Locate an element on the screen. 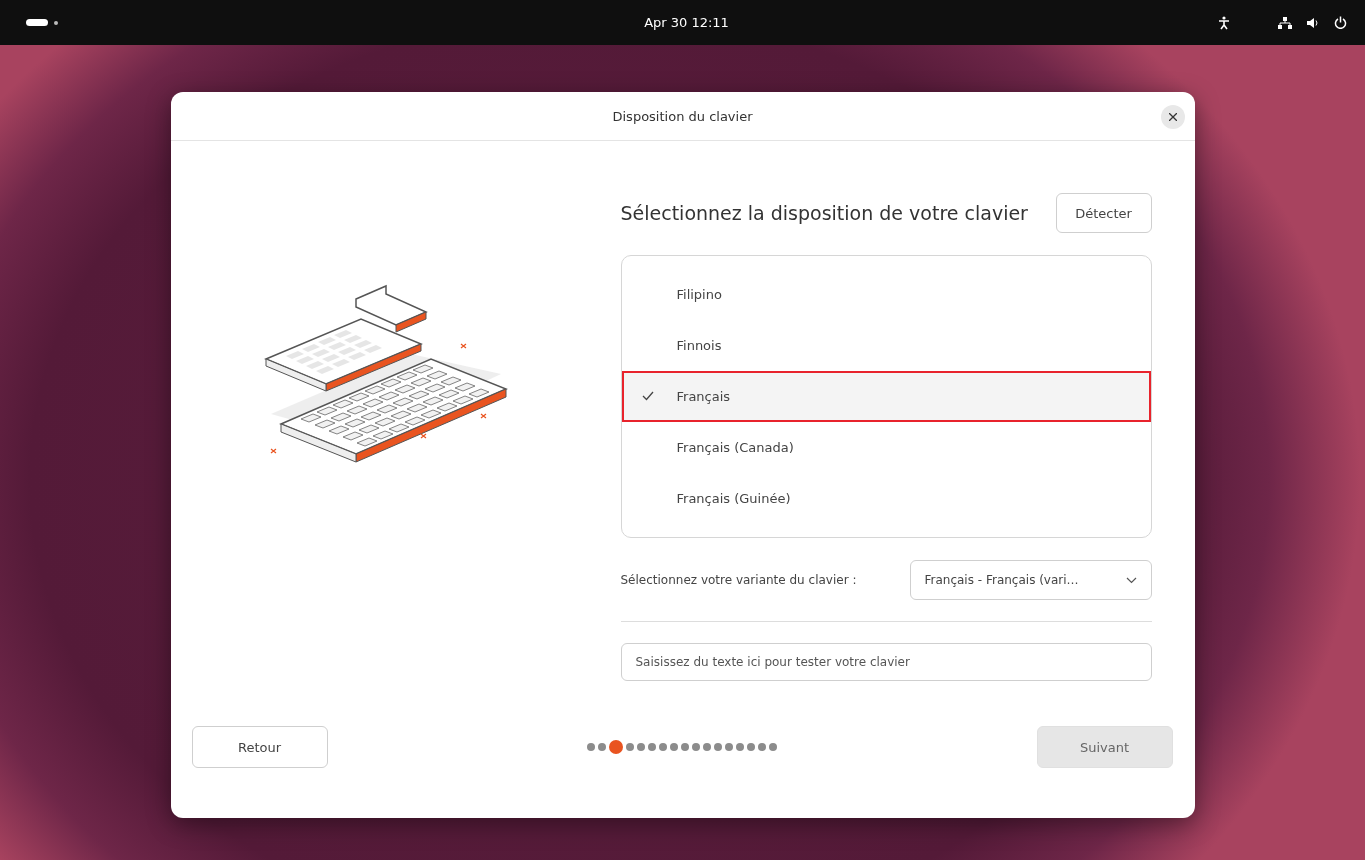  close-icon is located at coordinates (1172, 117).